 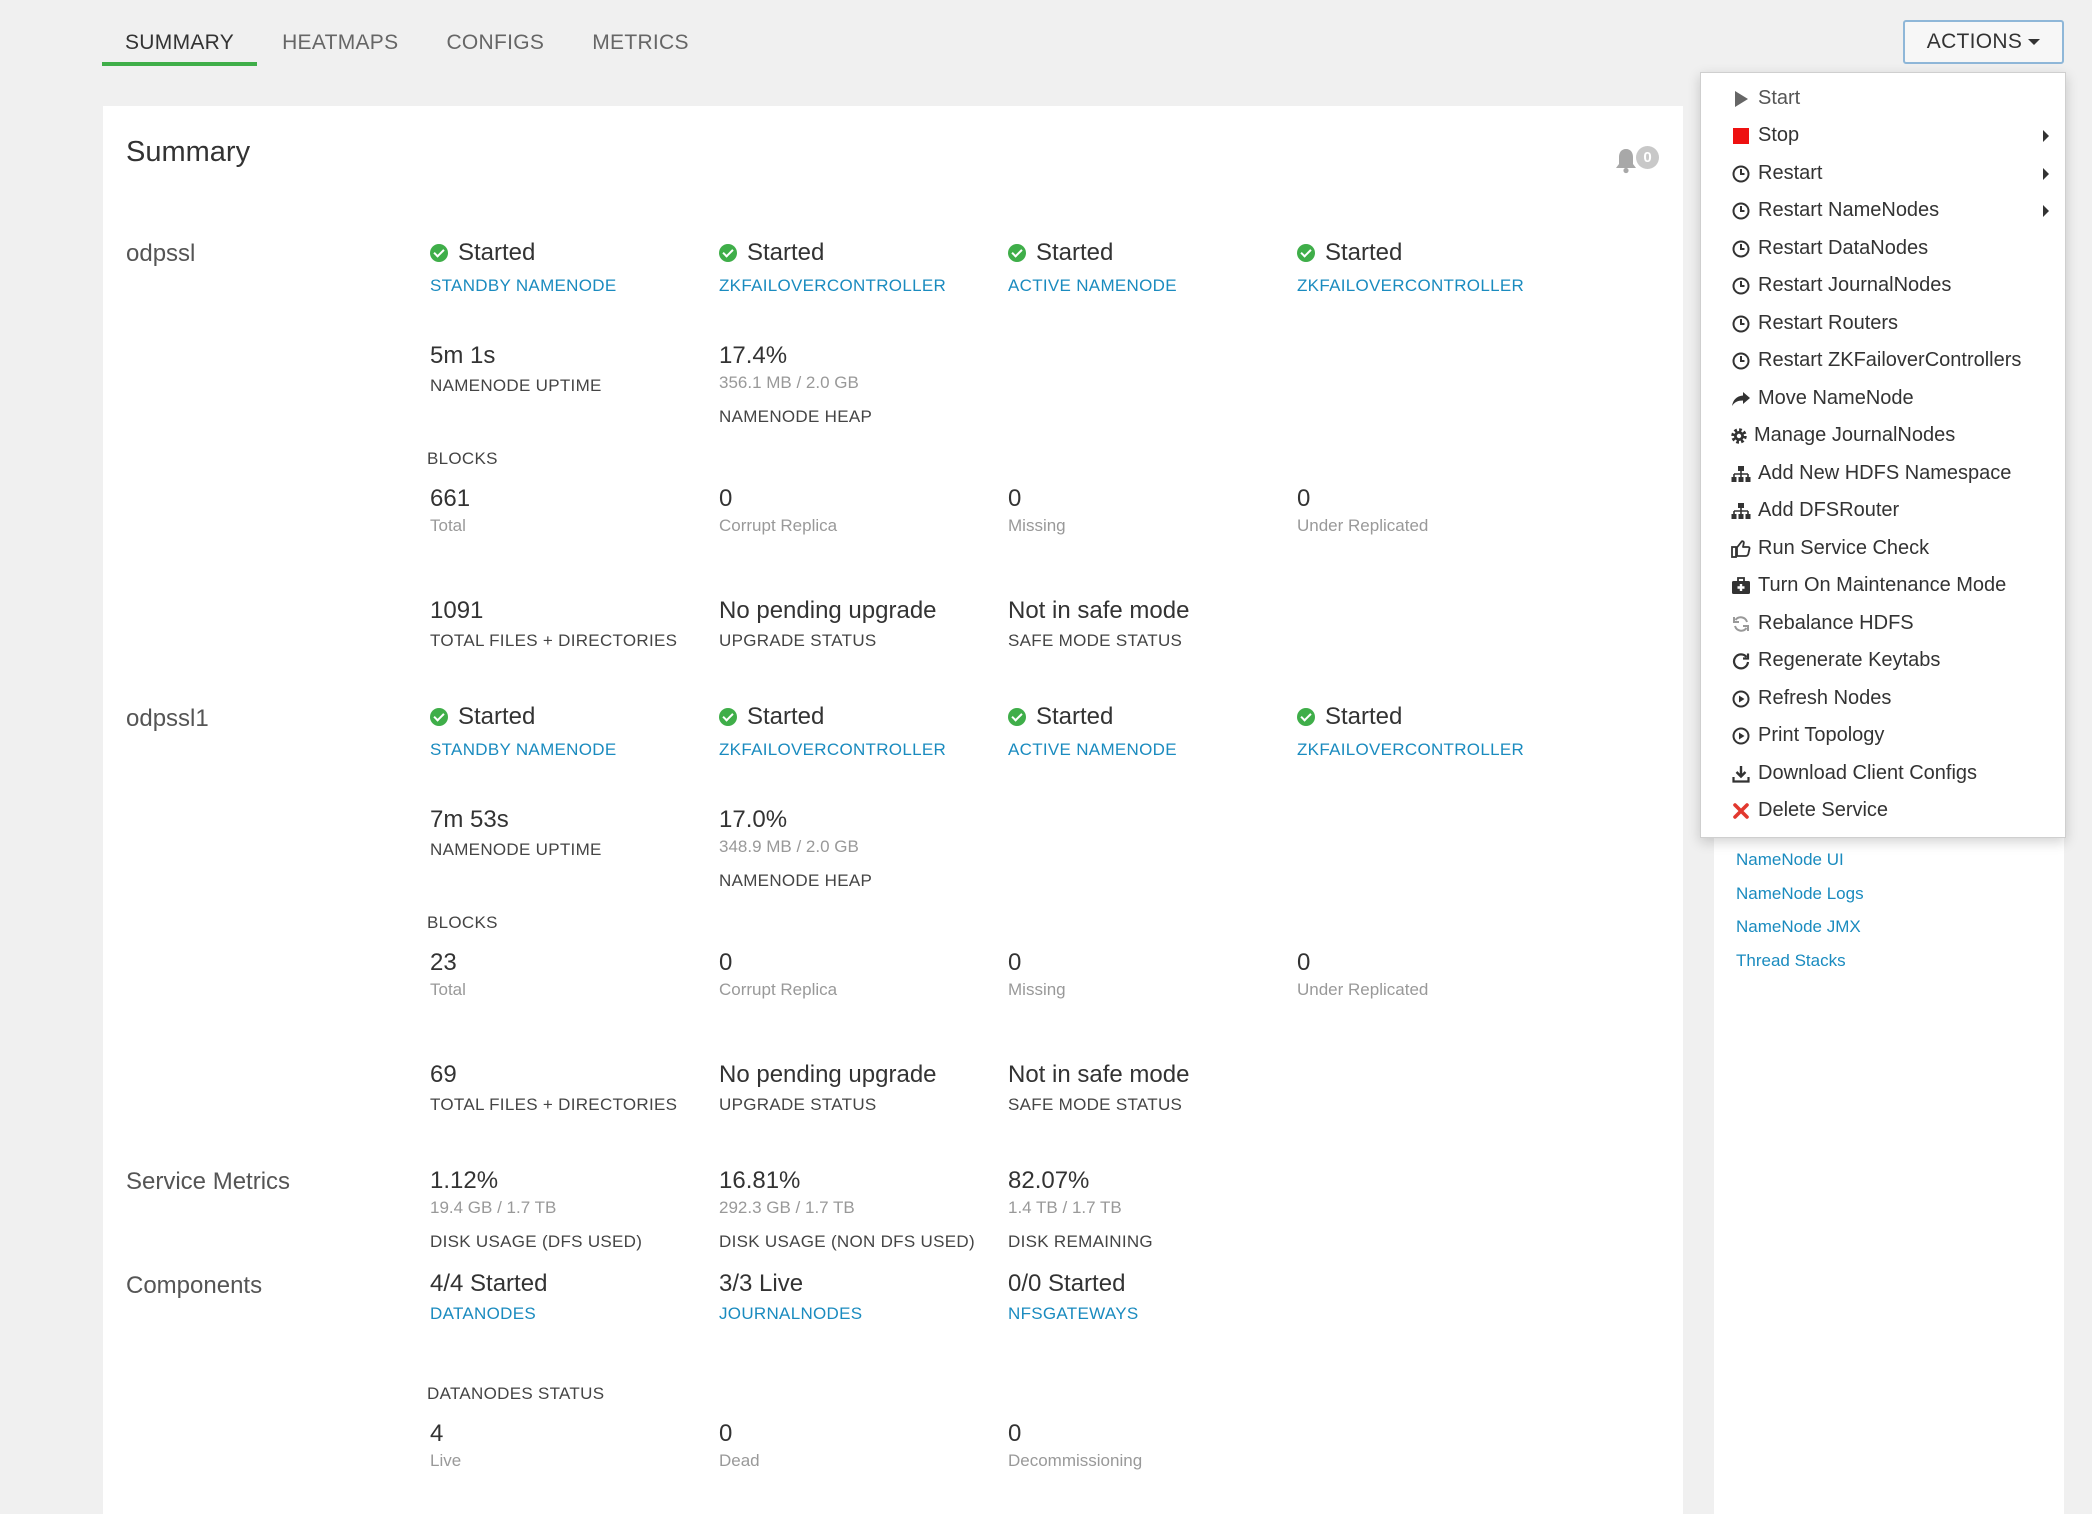 What do you see at coordinates (1883, 173) in the screenshot?
I see `menu-item-restart: Restart` at bounding box center [1883, 173].